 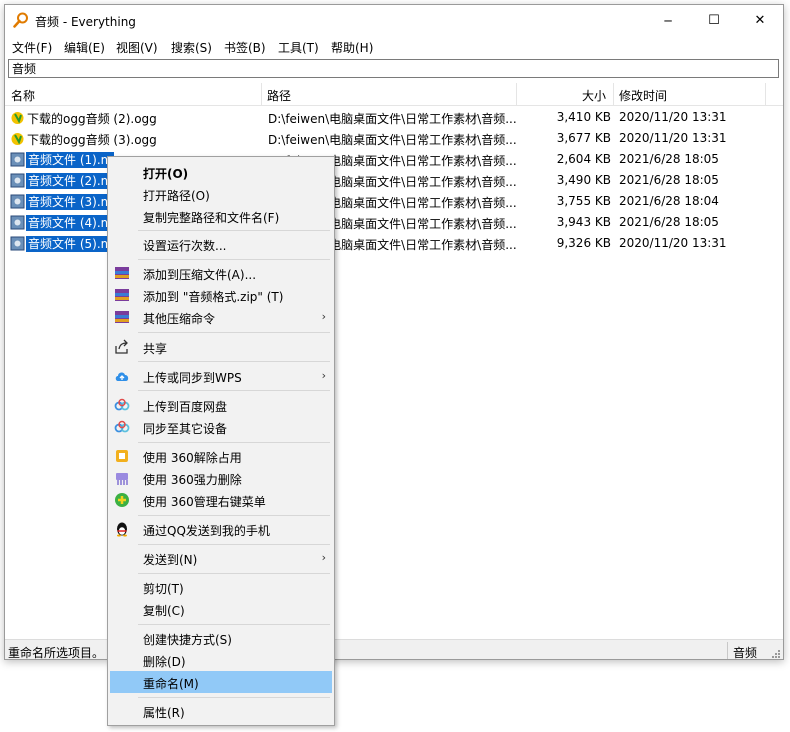 What do you see at coordinates (221, 711) in the screenshot?
I see `menu-item-properties: 属性(R)` at bounding box center [221, 711].